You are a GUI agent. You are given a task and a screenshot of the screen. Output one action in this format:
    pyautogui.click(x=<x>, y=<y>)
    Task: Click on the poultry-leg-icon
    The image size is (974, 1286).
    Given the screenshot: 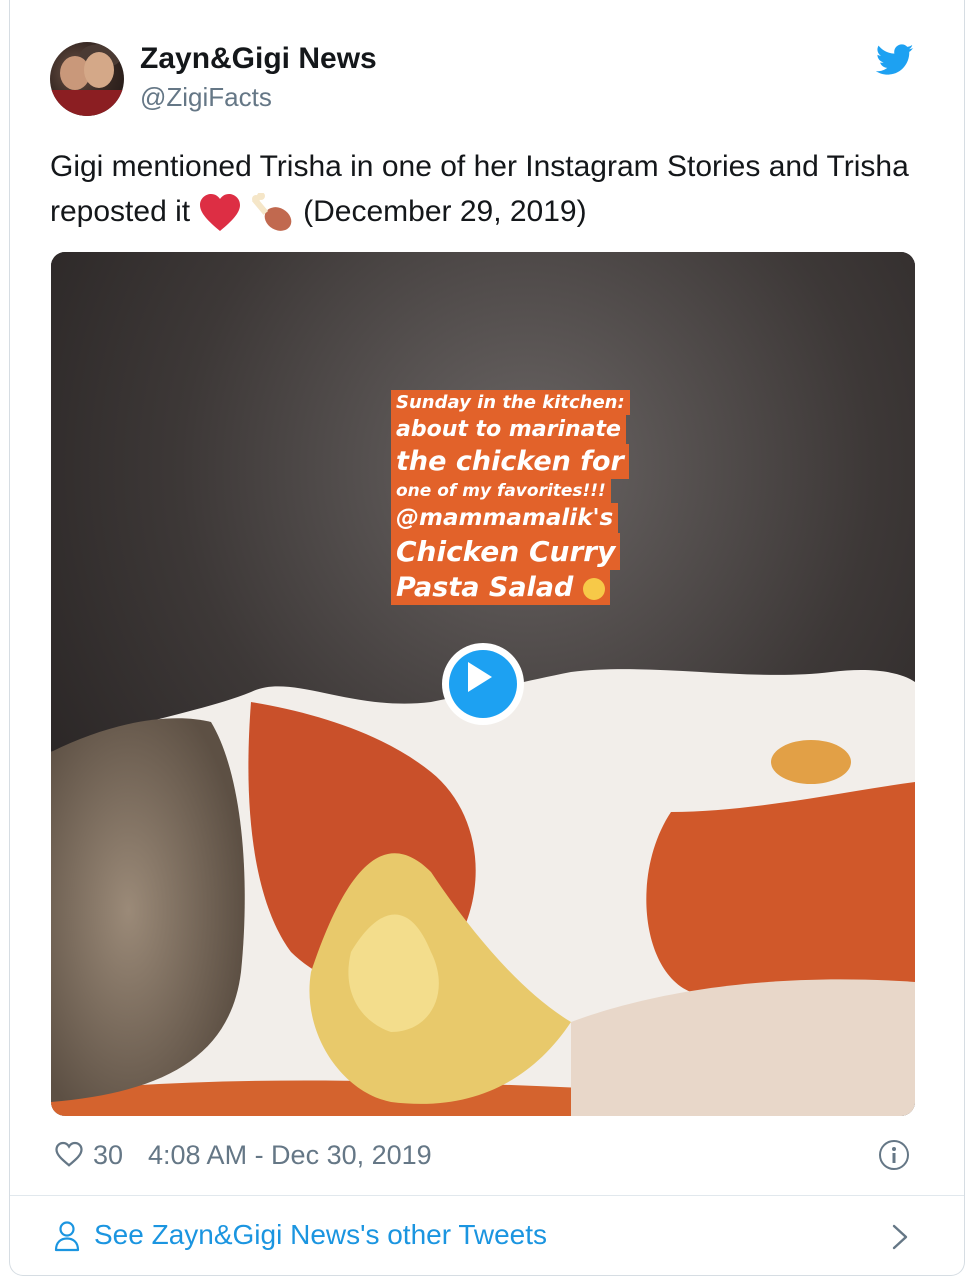 What is the action you would take?
    pyautogui.click(x=271, y=212)
    